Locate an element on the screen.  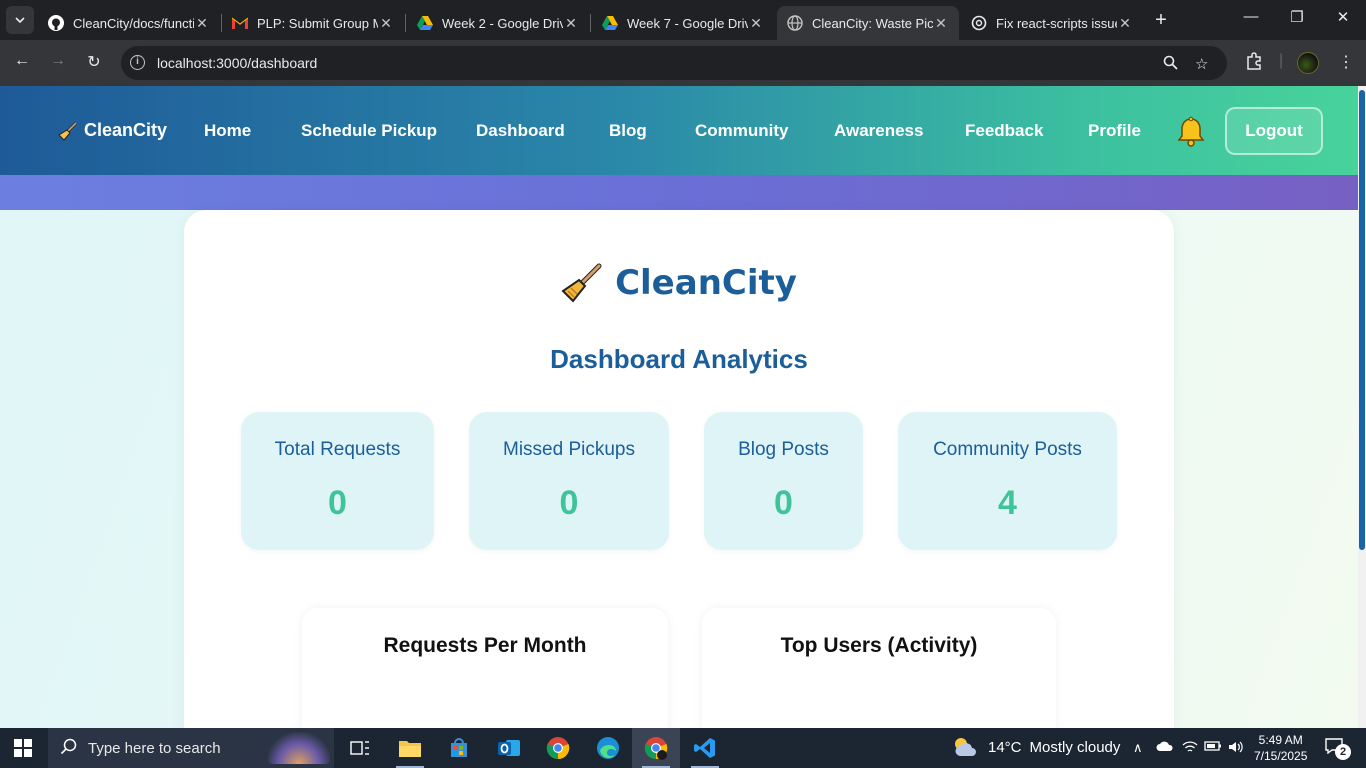
browser-toolbar: ← → ↻ i localhost:3000/dashboard ☆ | ⋮ is located at coordinates (683, 63).